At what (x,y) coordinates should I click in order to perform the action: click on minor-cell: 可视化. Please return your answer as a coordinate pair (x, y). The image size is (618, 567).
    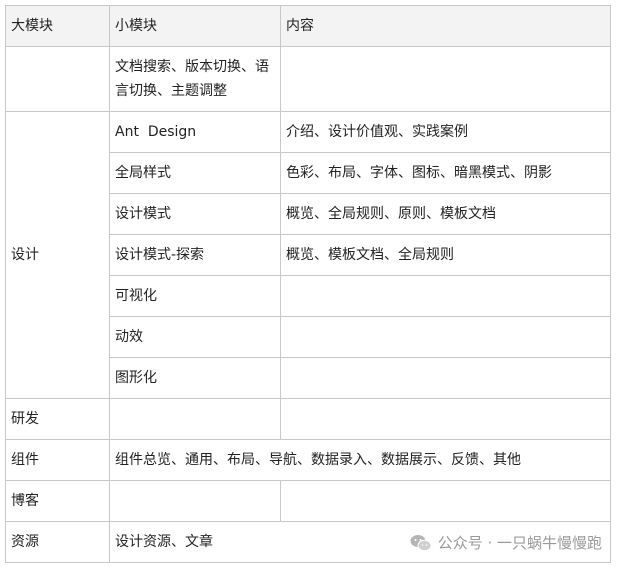
    Looking at the image, I should click on (195, 296).